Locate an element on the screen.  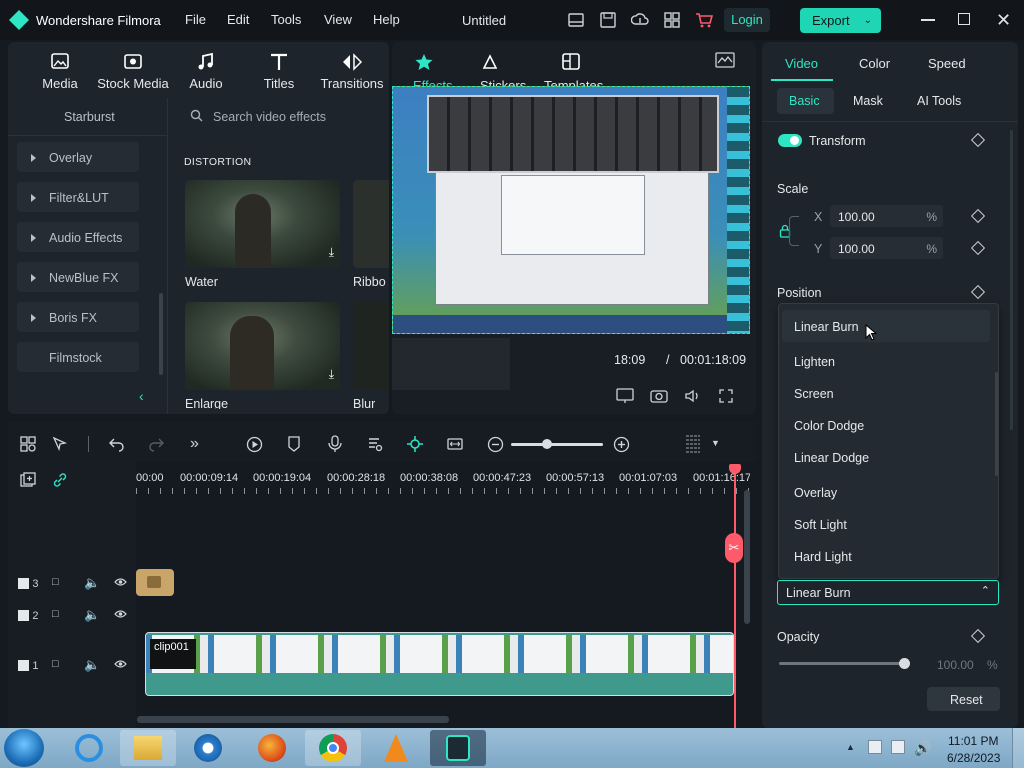
zoom-in-icon is located at coordinates (621, 444).